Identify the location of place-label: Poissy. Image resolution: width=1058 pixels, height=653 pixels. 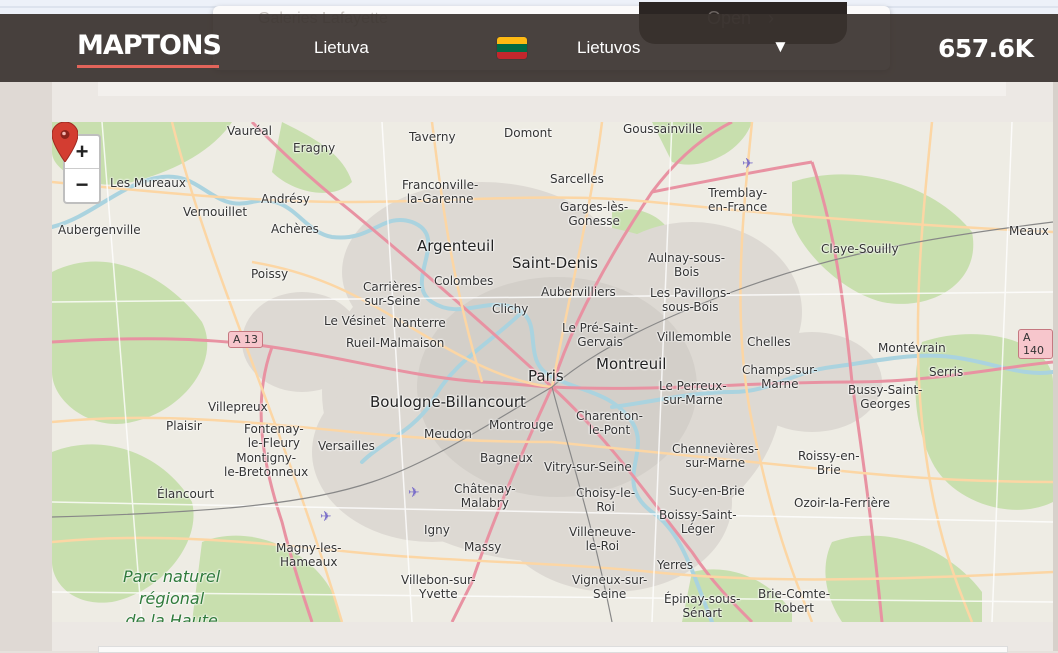
(270, 274).